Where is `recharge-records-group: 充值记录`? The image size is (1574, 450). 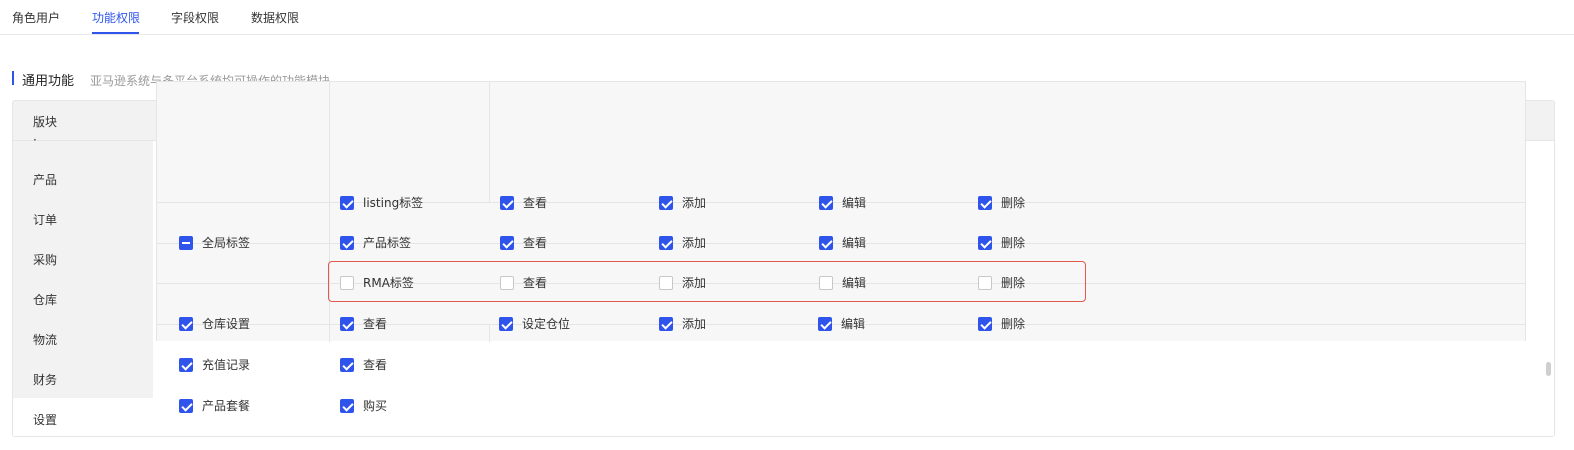 recharge-records-group: 充值记录 is located at coordinates (214, 364).